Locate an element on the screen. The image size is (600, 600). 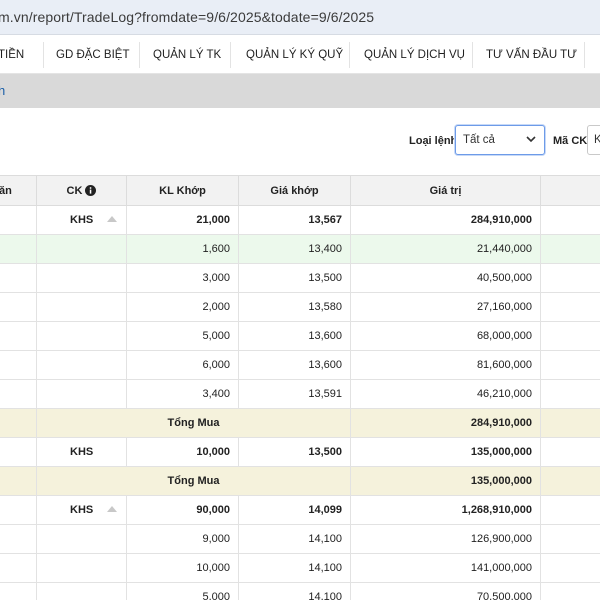
cell-value: 141,000,000 is located at coordinates (446, 568).